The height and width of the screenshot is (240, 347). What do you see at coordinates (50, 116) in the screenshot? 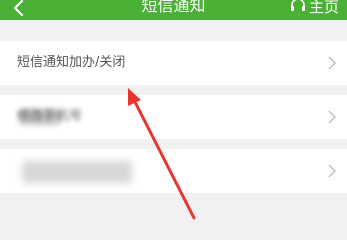
I see `menu-item-label: 修改手机号` at bounding box center [50, 116].